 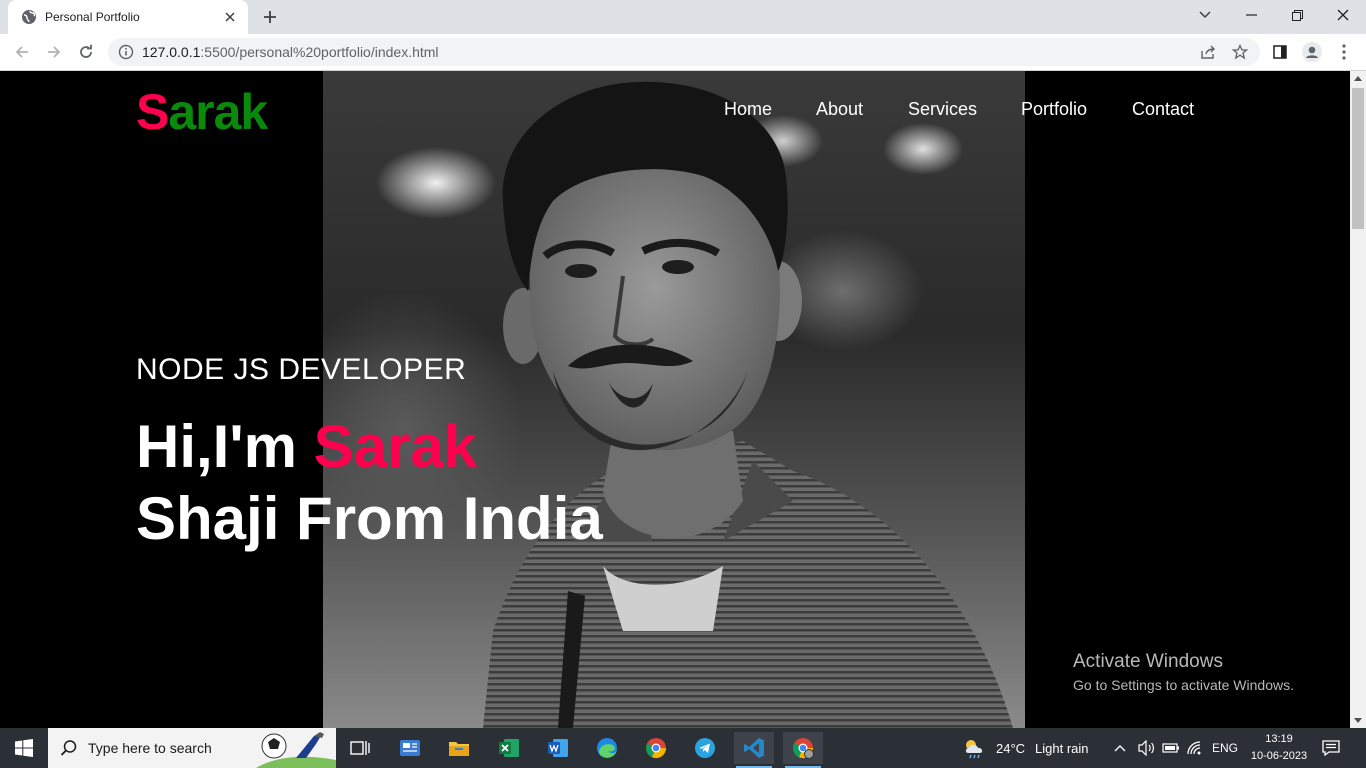 I want to click on tab-close-icon, so click(x=230, y=17).